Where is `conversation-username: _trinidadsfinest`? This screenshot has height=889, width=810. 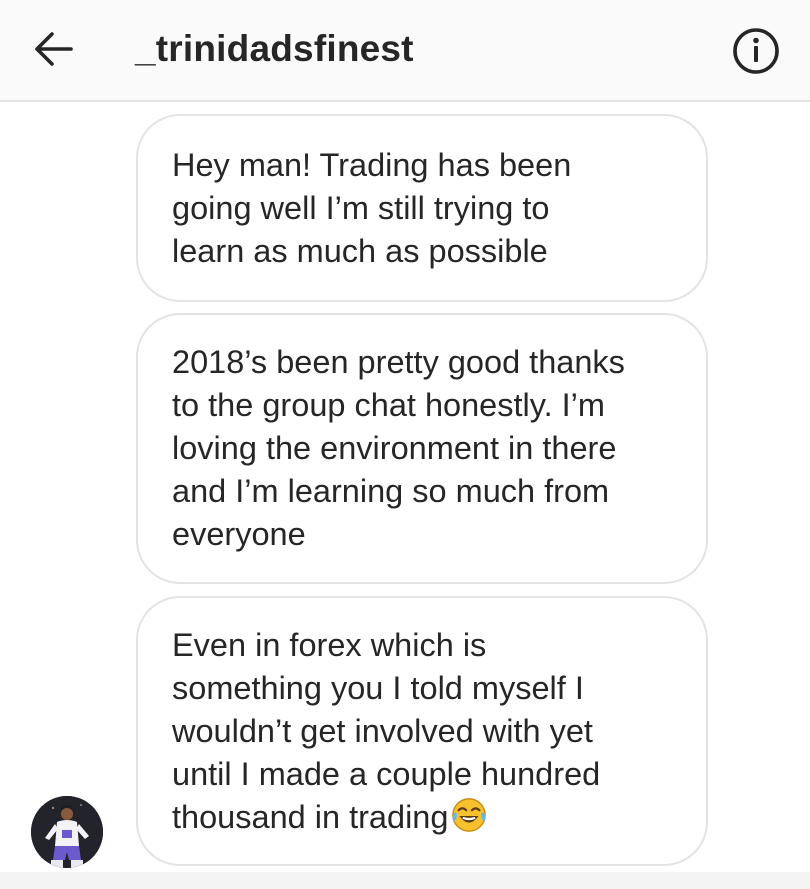
conversation-username: _trinidadsfinest is located at coordinates (274, 49).